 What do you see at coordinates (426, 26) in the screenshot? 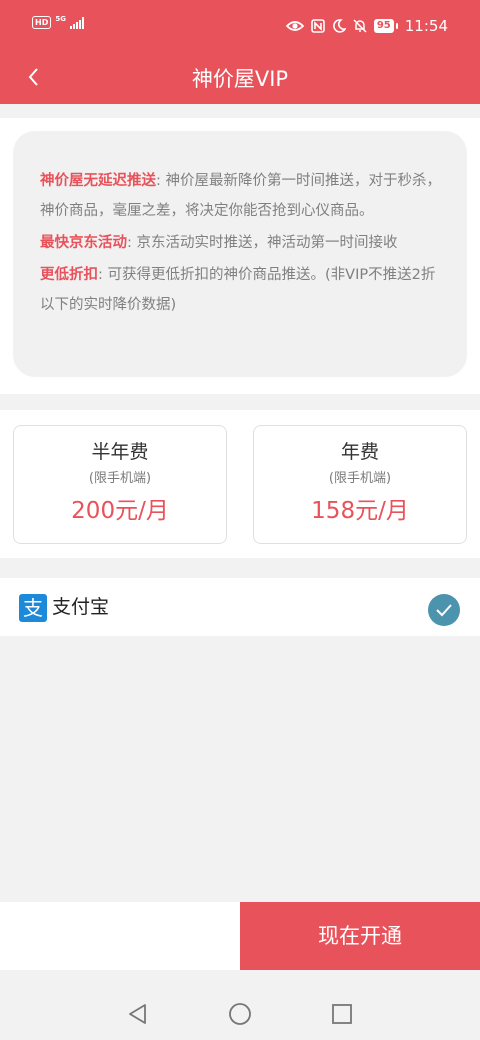
I see `status-time: 11:54` at bounding box center [426, 26].